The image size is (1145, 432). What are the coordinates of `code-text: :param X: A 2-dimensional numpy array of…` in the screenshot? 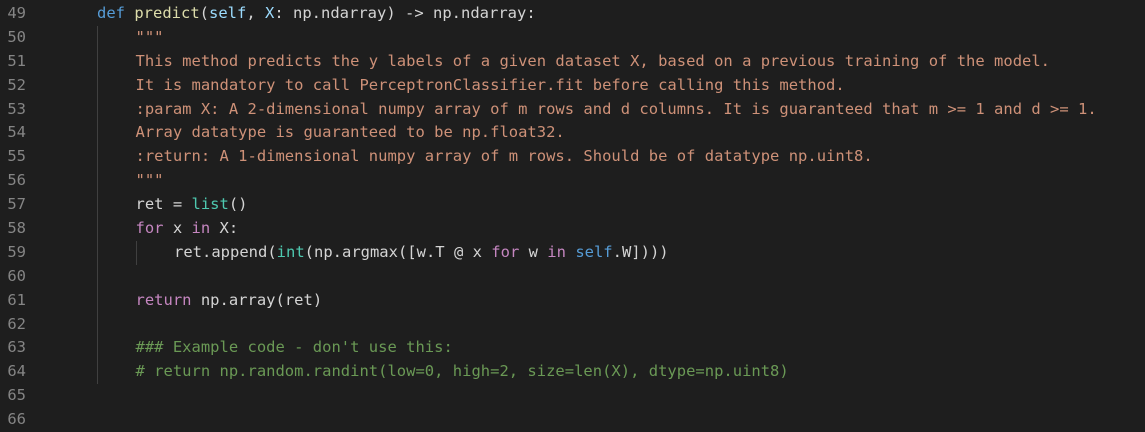 It's located at (616, 110).